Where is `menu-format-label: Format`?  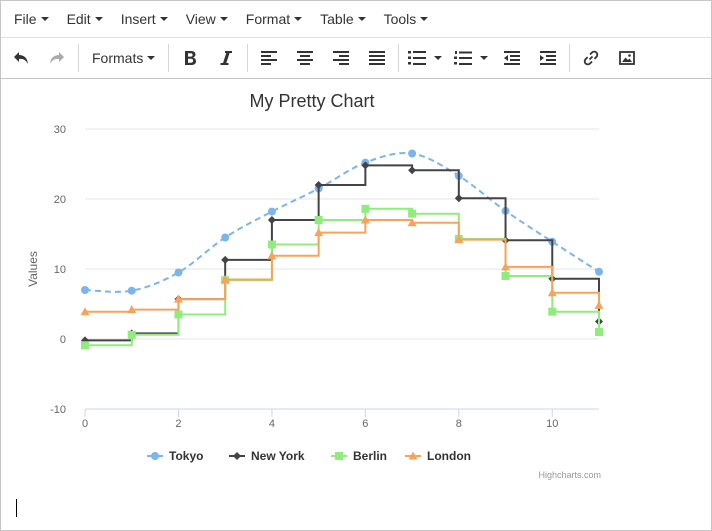 menu-format-label: Format is located at coordinates (268, 19).